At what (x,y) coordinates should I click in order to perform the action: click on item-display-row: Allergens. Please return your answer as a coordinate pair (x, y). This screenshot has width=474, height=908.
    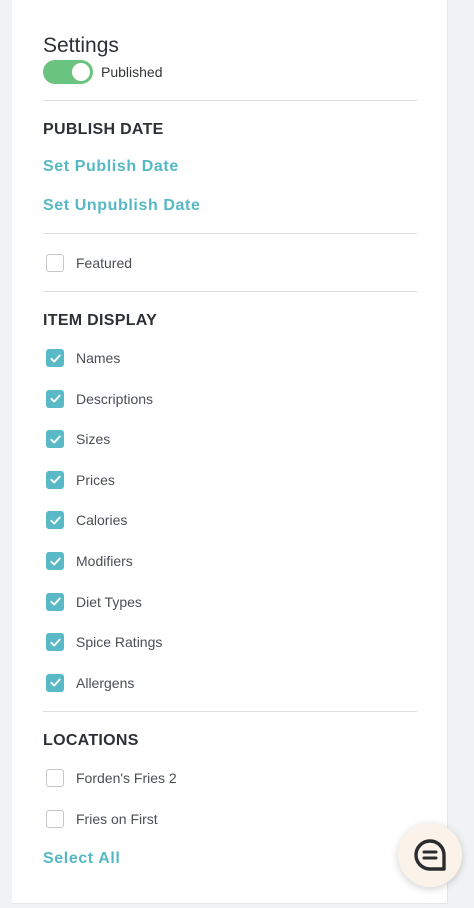
    Looking at the image, I should click on (90, 683).